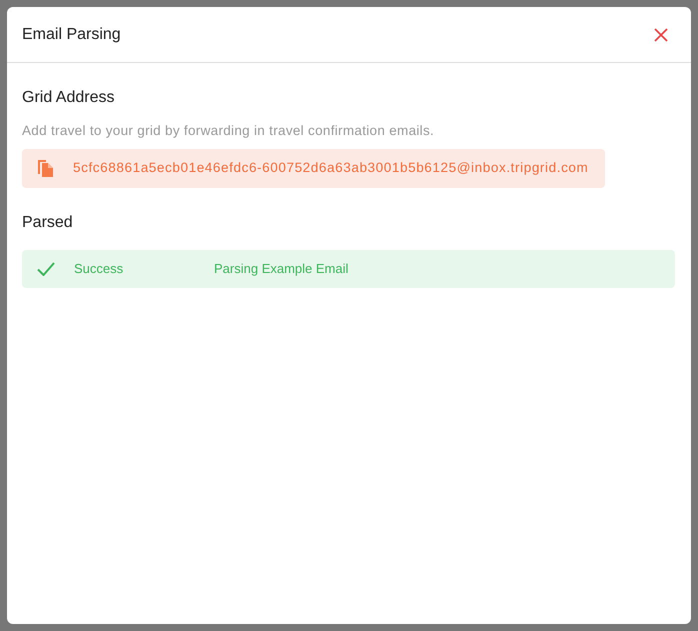 Image resolution: width=698 pixels, height=631 pixels. I want to click on section-heading: Grid Address, so click(68, 98).